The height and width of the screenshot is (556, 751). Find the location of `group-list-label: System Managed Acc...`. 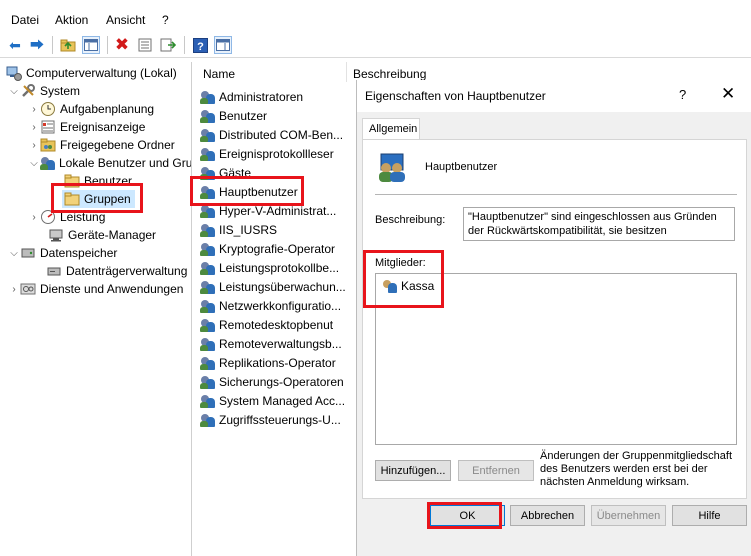

group-list-label: System Managed Acc... is located at coordinates (282, 400).